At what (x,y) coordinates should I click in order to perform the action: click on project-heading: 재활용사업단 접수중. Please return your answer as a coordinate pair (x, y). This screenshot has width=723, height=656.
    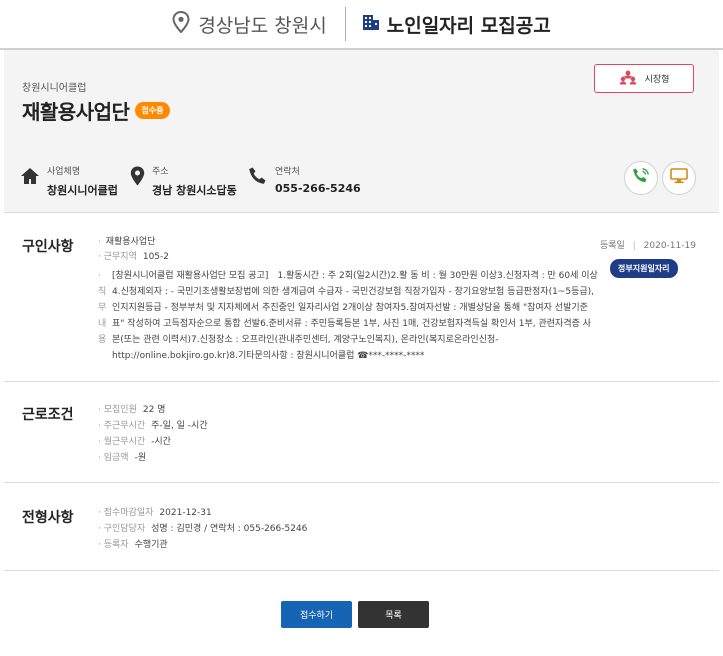
    Looking at the image, I should click on (96, 110).